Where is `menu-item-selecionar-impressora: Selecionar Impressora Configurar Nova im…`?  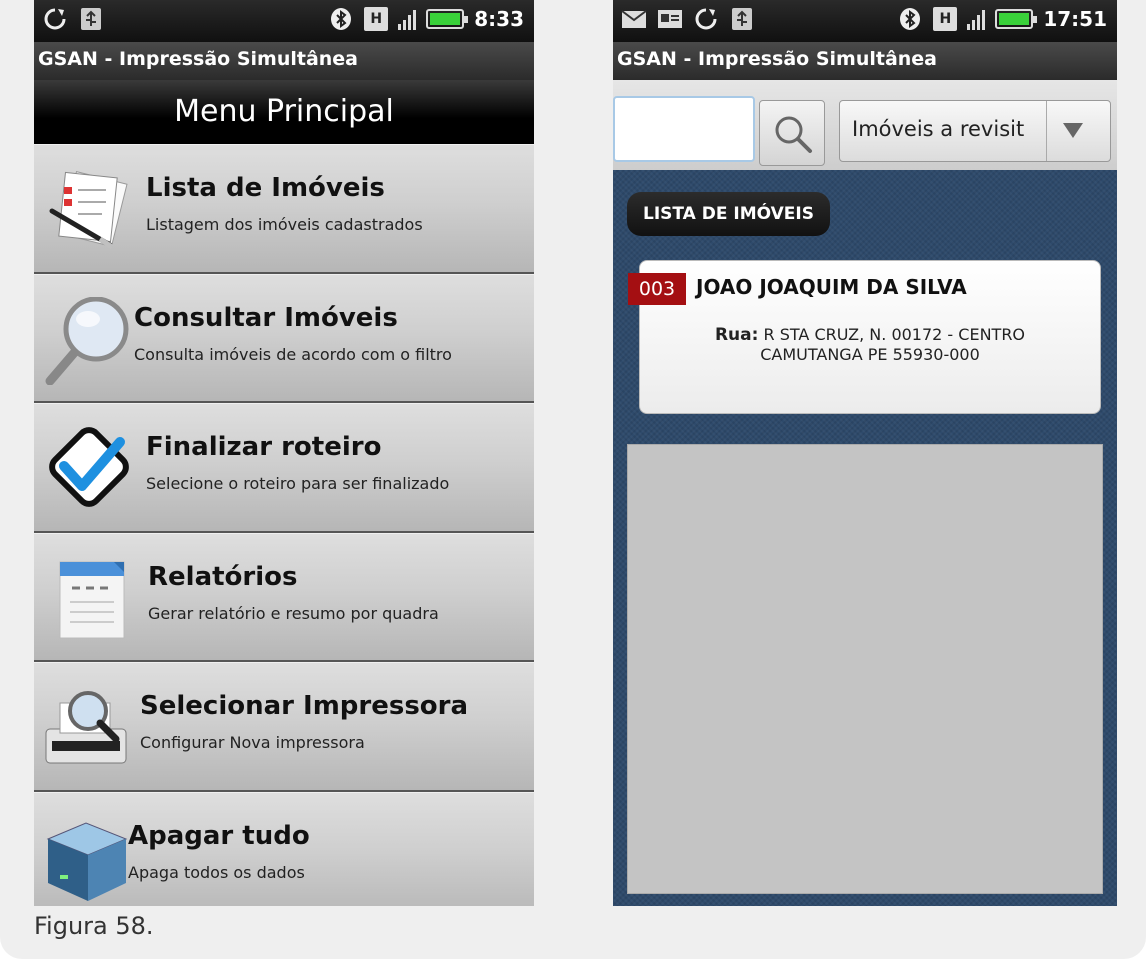 menu-item-selecionar-impressora: Selecionar Impressora Configurar Nova im… is located at coordinates (284, 727).